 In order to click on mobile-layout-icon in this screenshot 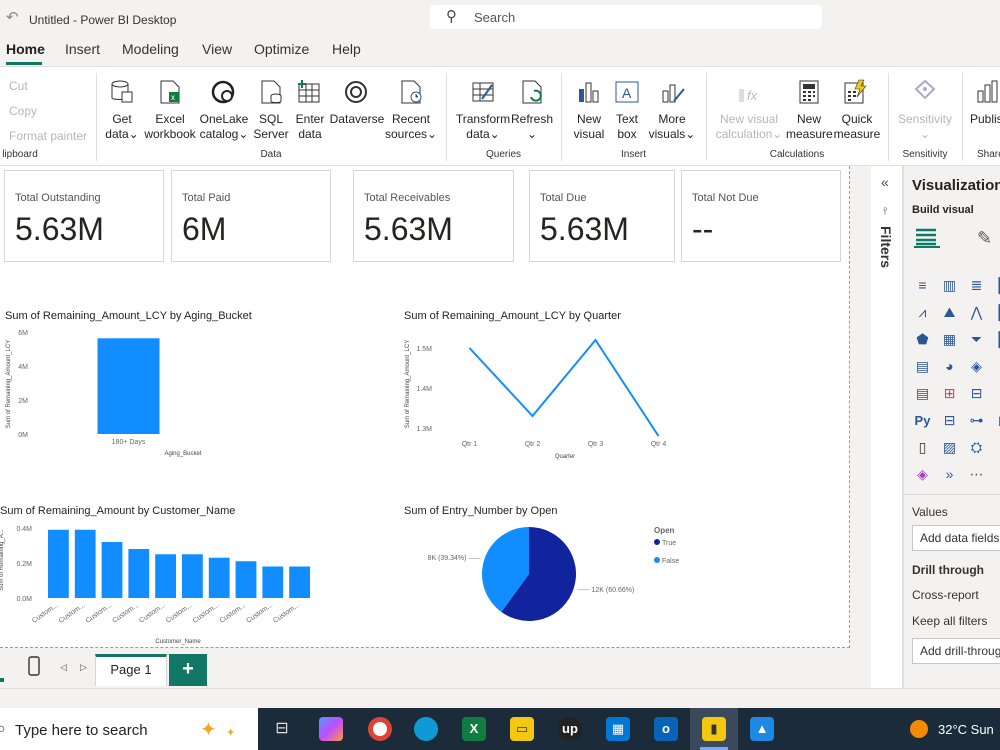, I will do `click(34, 666)`.